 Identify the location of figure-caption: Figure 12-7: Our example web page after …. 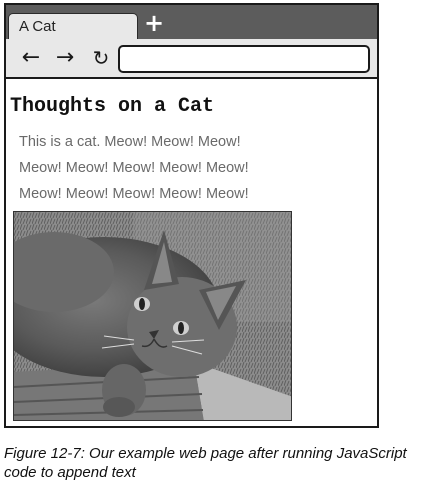
(205, 463).